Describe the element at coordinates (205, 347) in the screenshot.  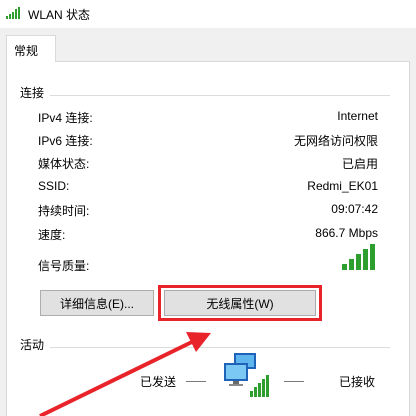
I see `activity-divider` at that location.